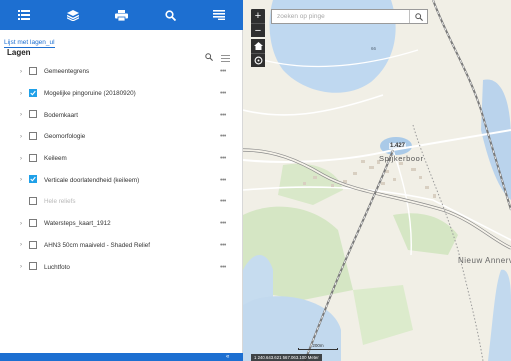 Image resolution: width=511 pixels, height=361 pixels. Describe the element at coordinates (258, 30) in the screenshot. I see `zoom-out-button: −` at that location.